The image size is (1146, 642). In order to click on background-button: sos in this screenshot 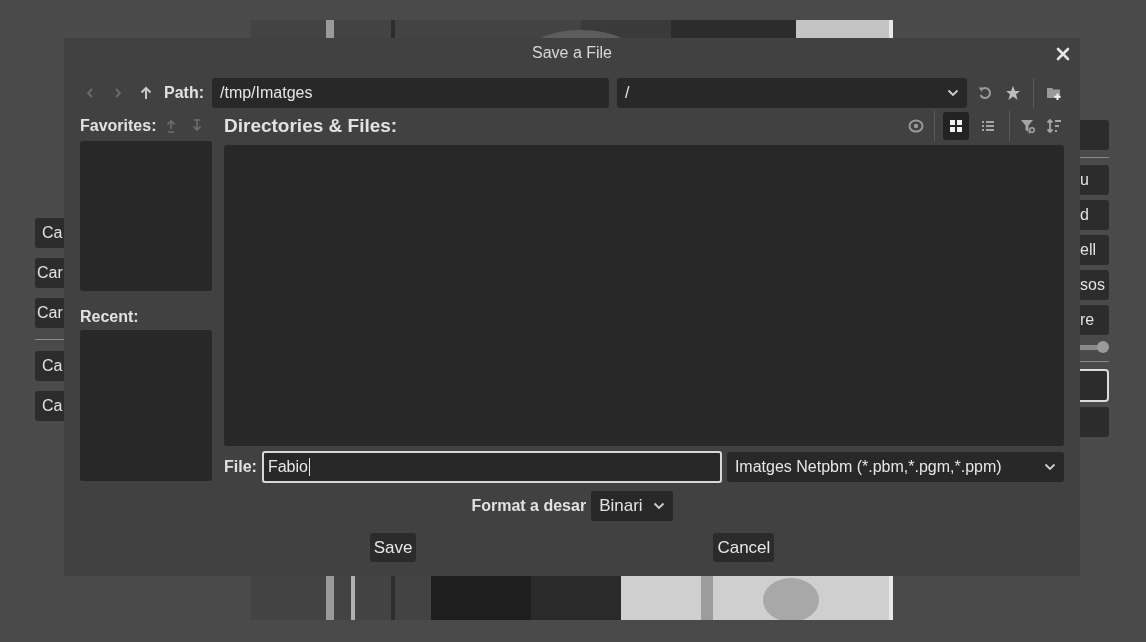, I will do `click(1093, 285)`.